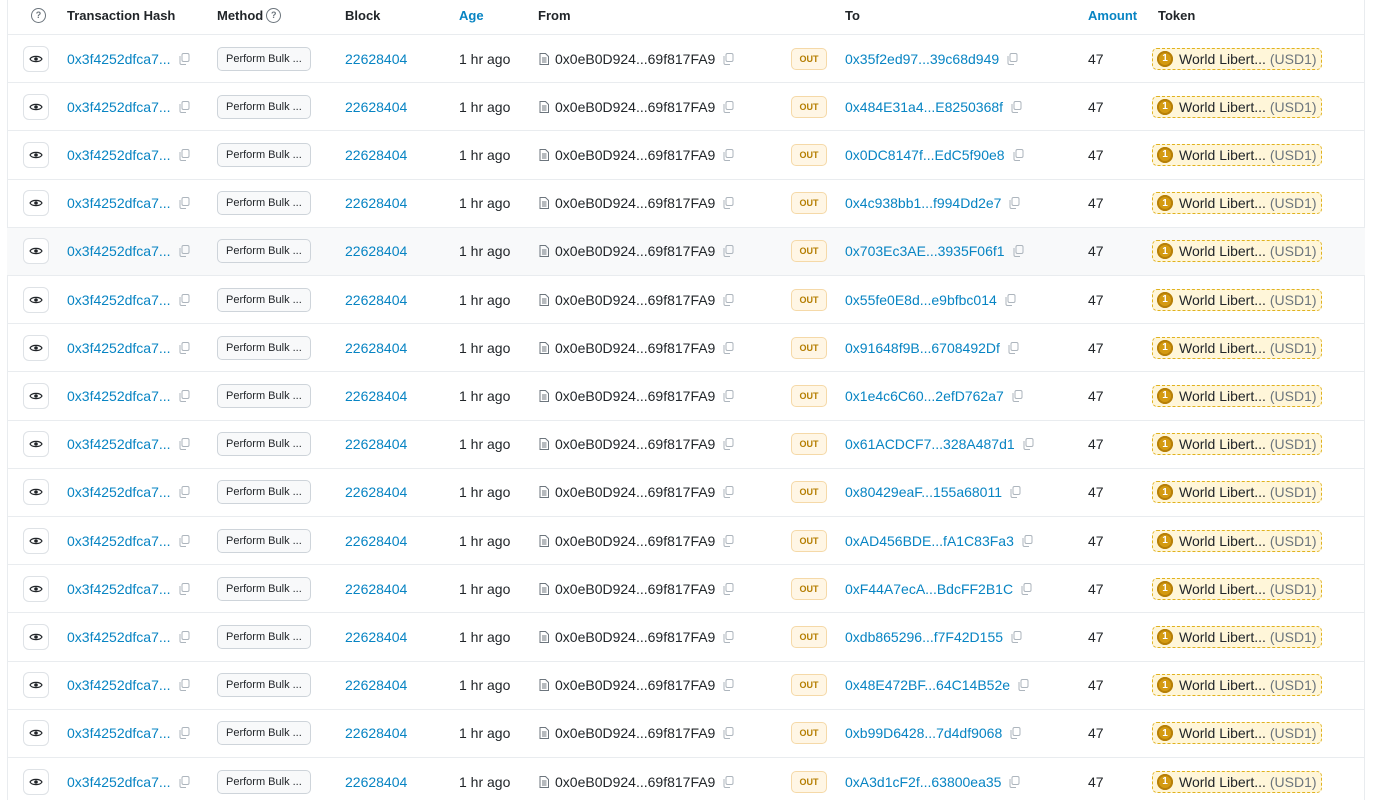  I want to click on to-address-link: 0xdb865296...f7F42D155, so click(924, 637).